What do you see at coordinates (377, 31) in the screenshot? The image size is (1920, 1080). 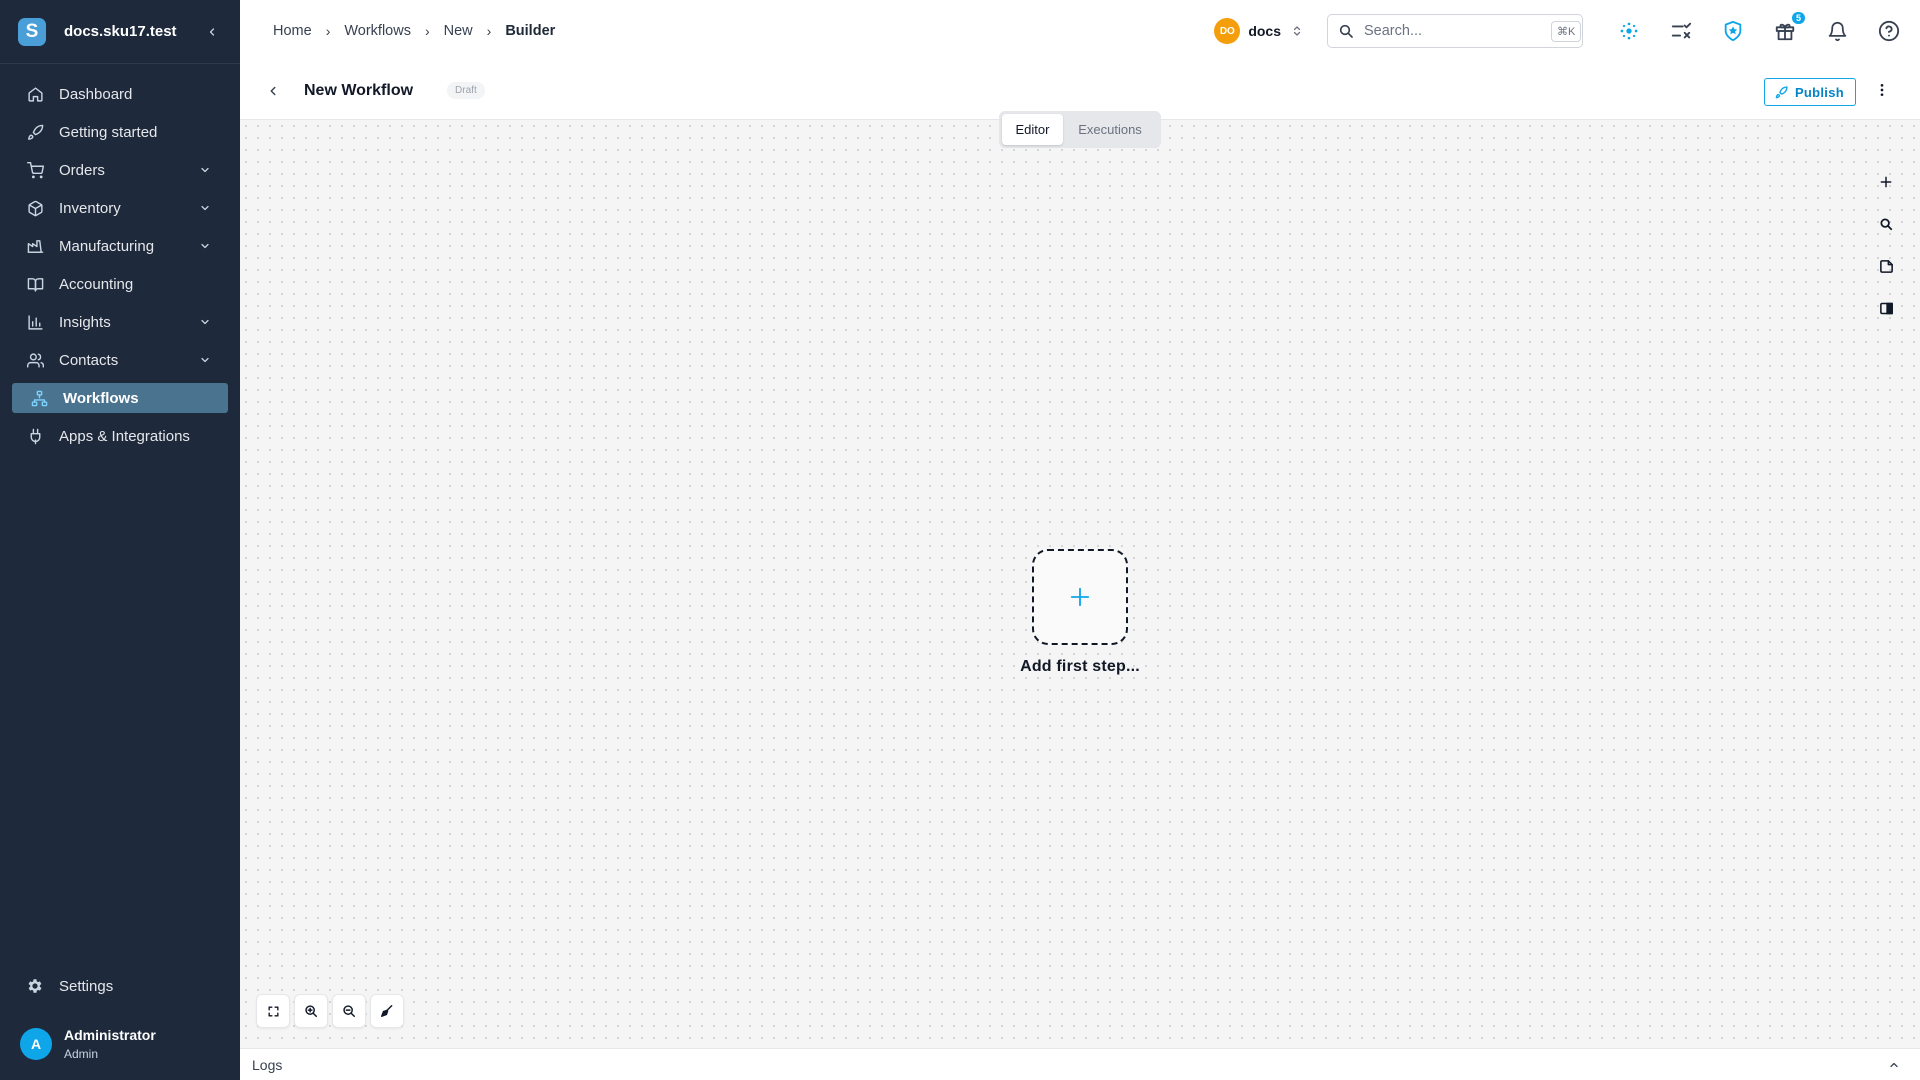 I see `breadcrumb-workflows: Workflows` at bounding box center [377, 31].